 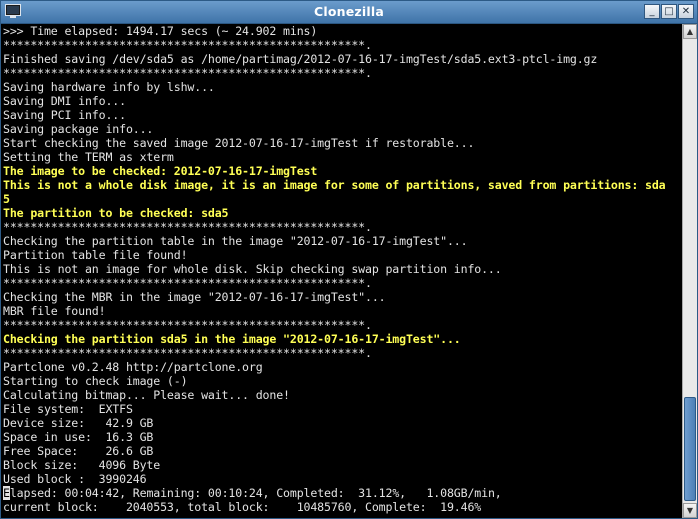 I want to click on terminal-line: Block size: 4096 Byte, so click(x=82, y=465).